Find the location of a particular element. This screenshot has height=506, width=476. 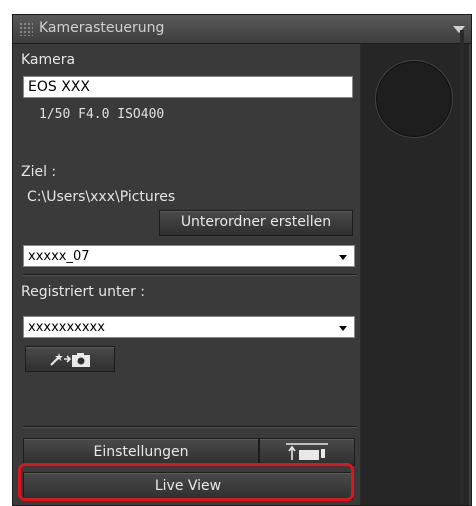

settings-button: Einstellungen is located at coordinates (141, 452).